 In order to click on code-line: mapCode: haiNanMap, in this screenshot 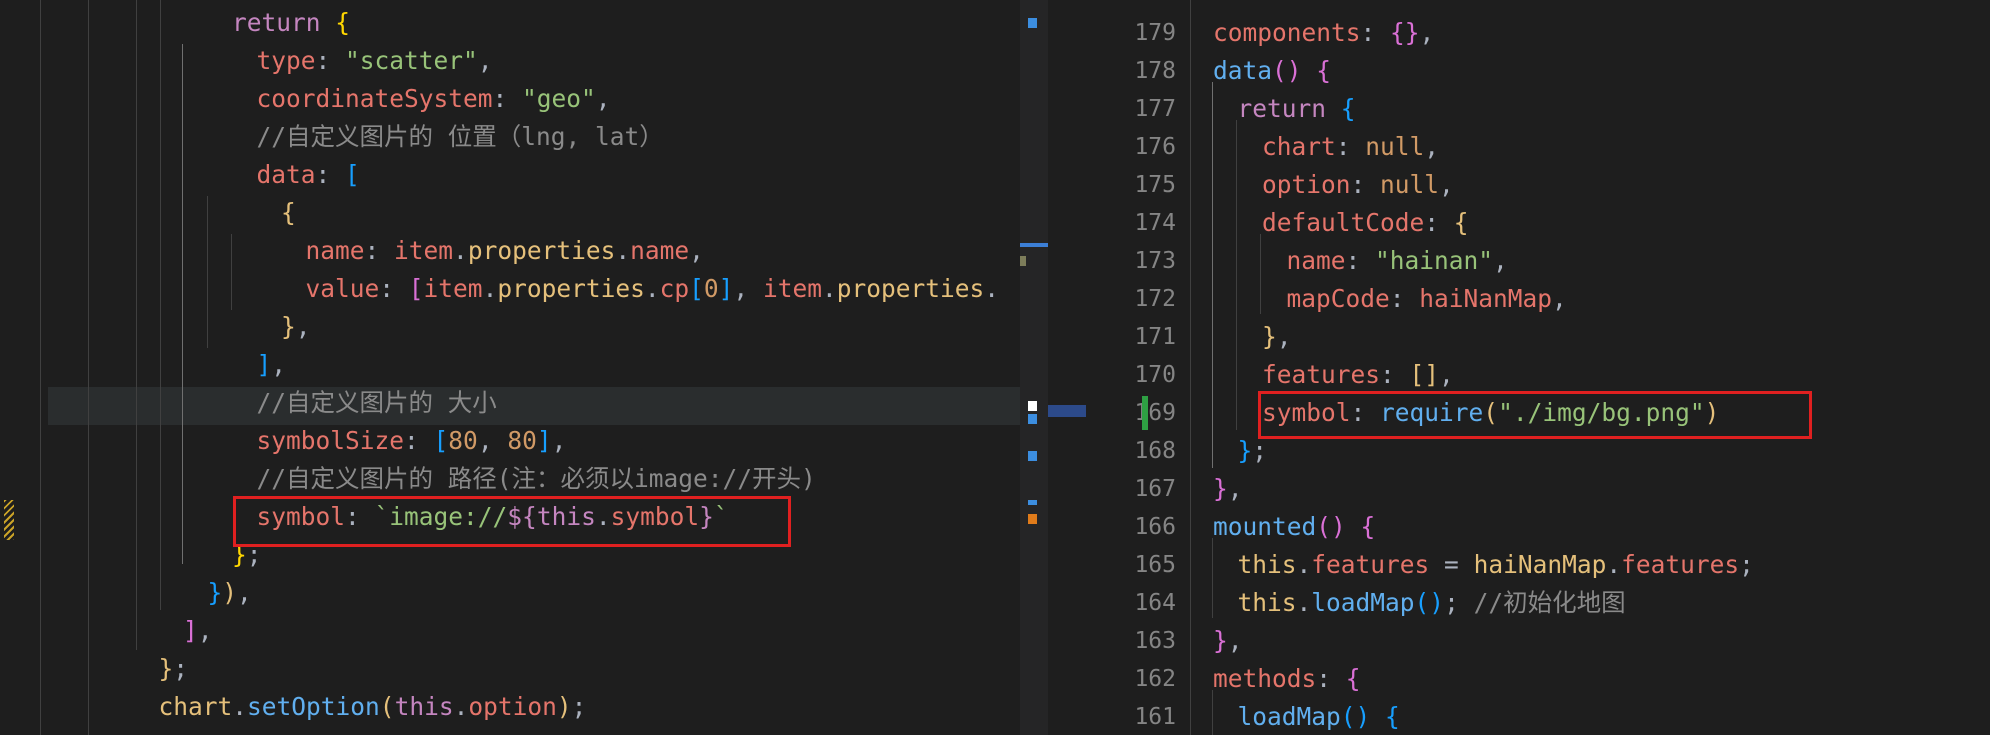, I will do `click(1519, 299)`.